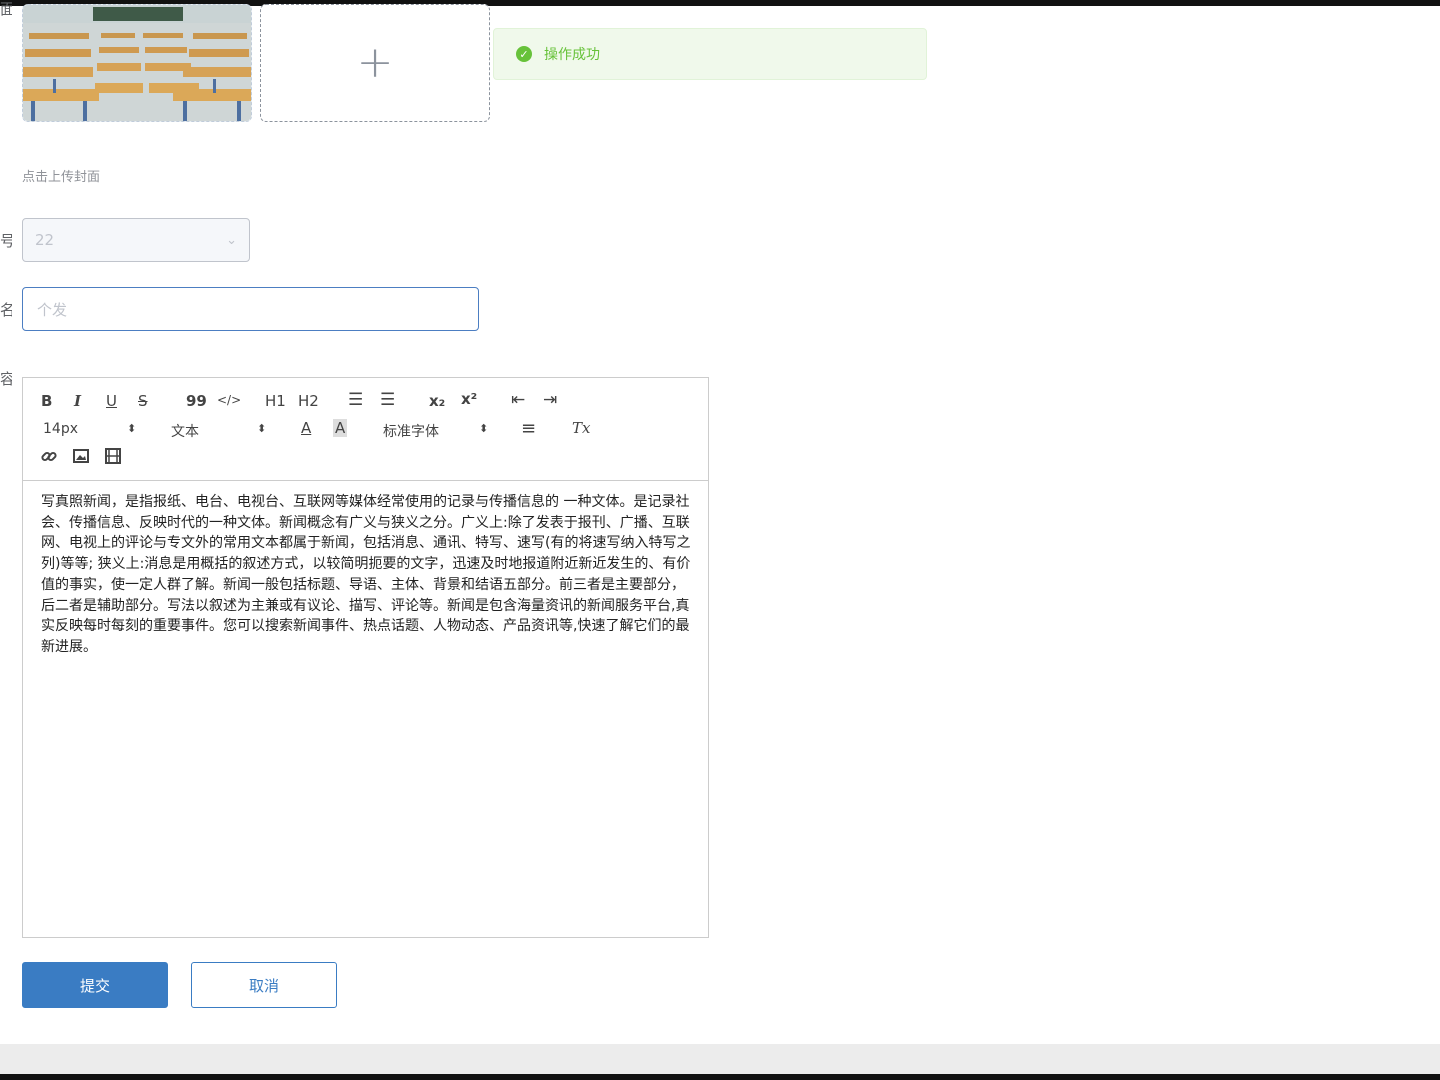 Image resolution: width=1440 pixels, height=1080 pixels. I want to click on underline-button: U, so click(111, 401).